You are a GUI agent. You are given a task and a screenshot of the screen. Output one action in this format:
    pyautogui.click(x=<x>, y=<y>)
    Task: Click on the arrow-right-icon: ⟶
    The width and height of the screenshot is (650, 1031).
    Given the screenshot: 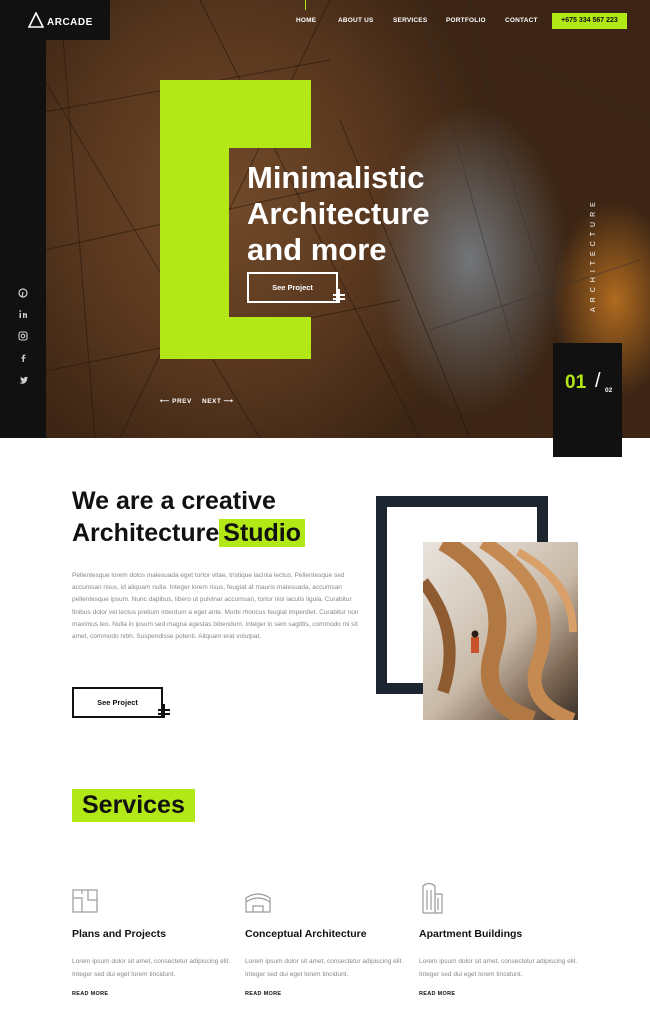 What is the action you would take?
    pyautogui.click(x=228, y=401)
    